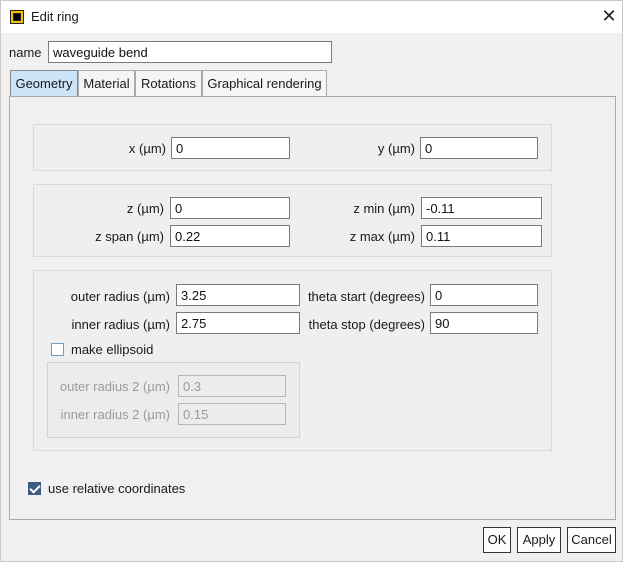 The height and width of the screenshot is (562, 623). I want to click on theta-start-label: theta start (degrees), so click(366, 296).